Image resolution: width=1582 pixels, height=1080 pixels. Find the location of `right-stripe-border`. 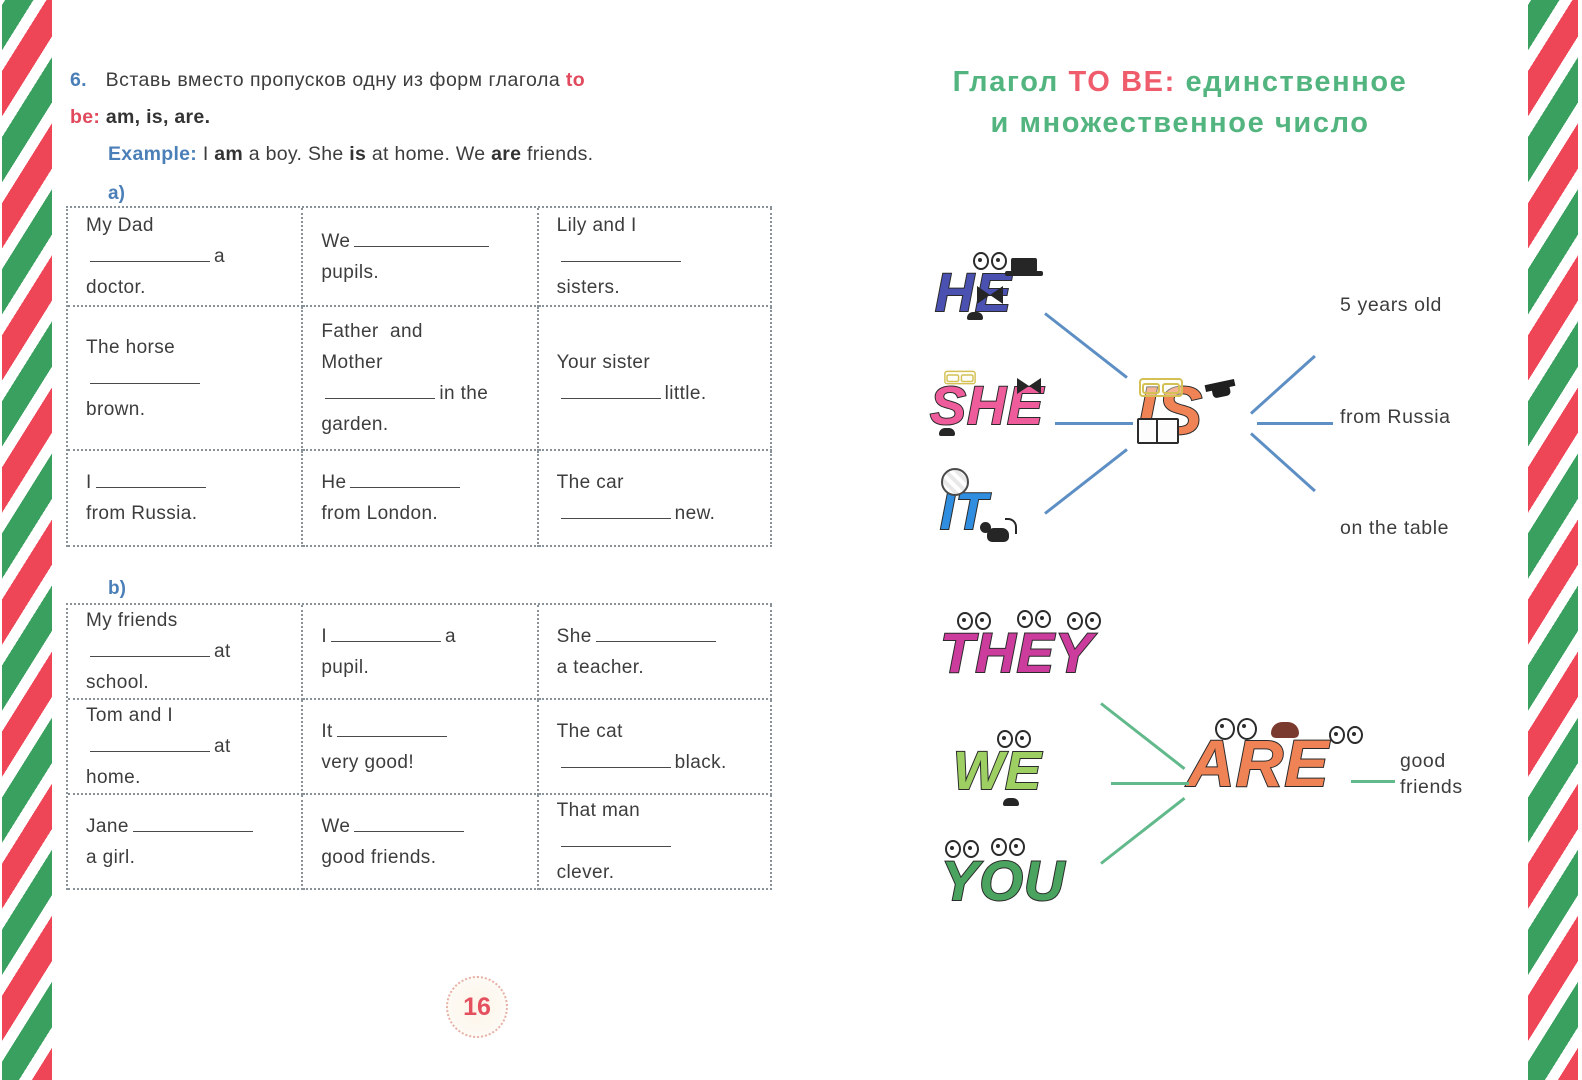

right-stripe-border is located at coordinates (1553, 540).